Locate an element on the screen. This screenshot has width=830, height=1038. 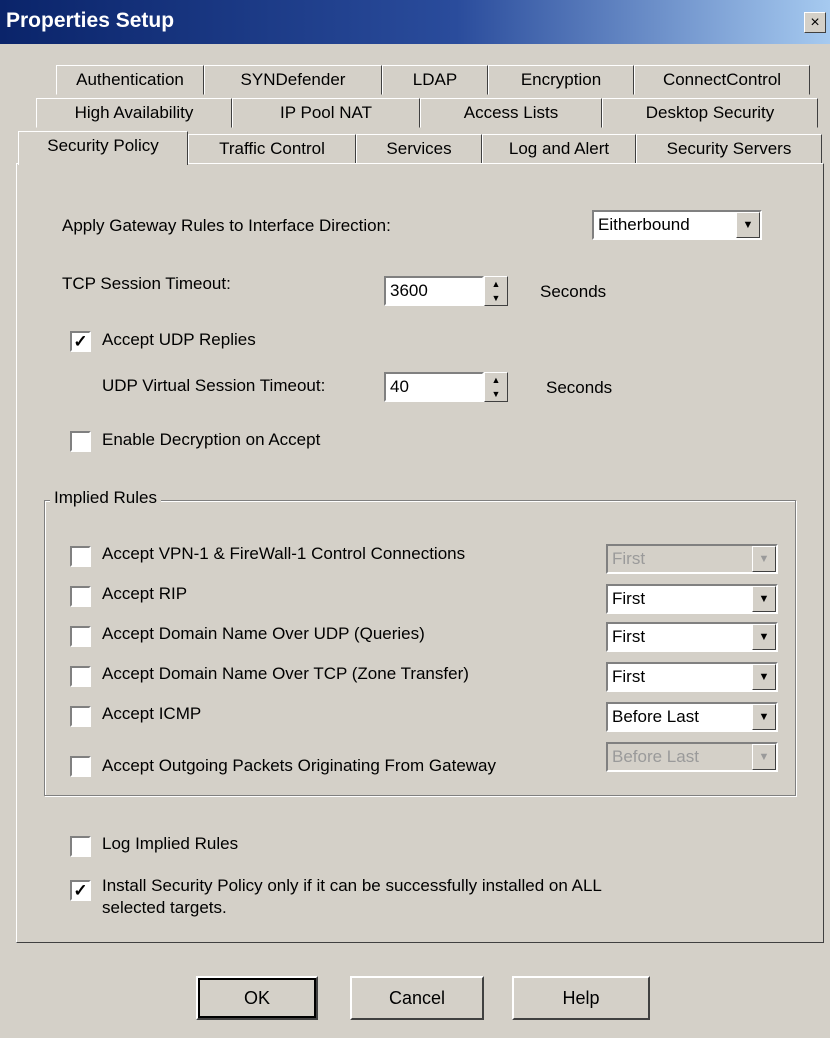
tcp-timeout-spinner: ▲ ▼ is located at coordinates (496, 291).